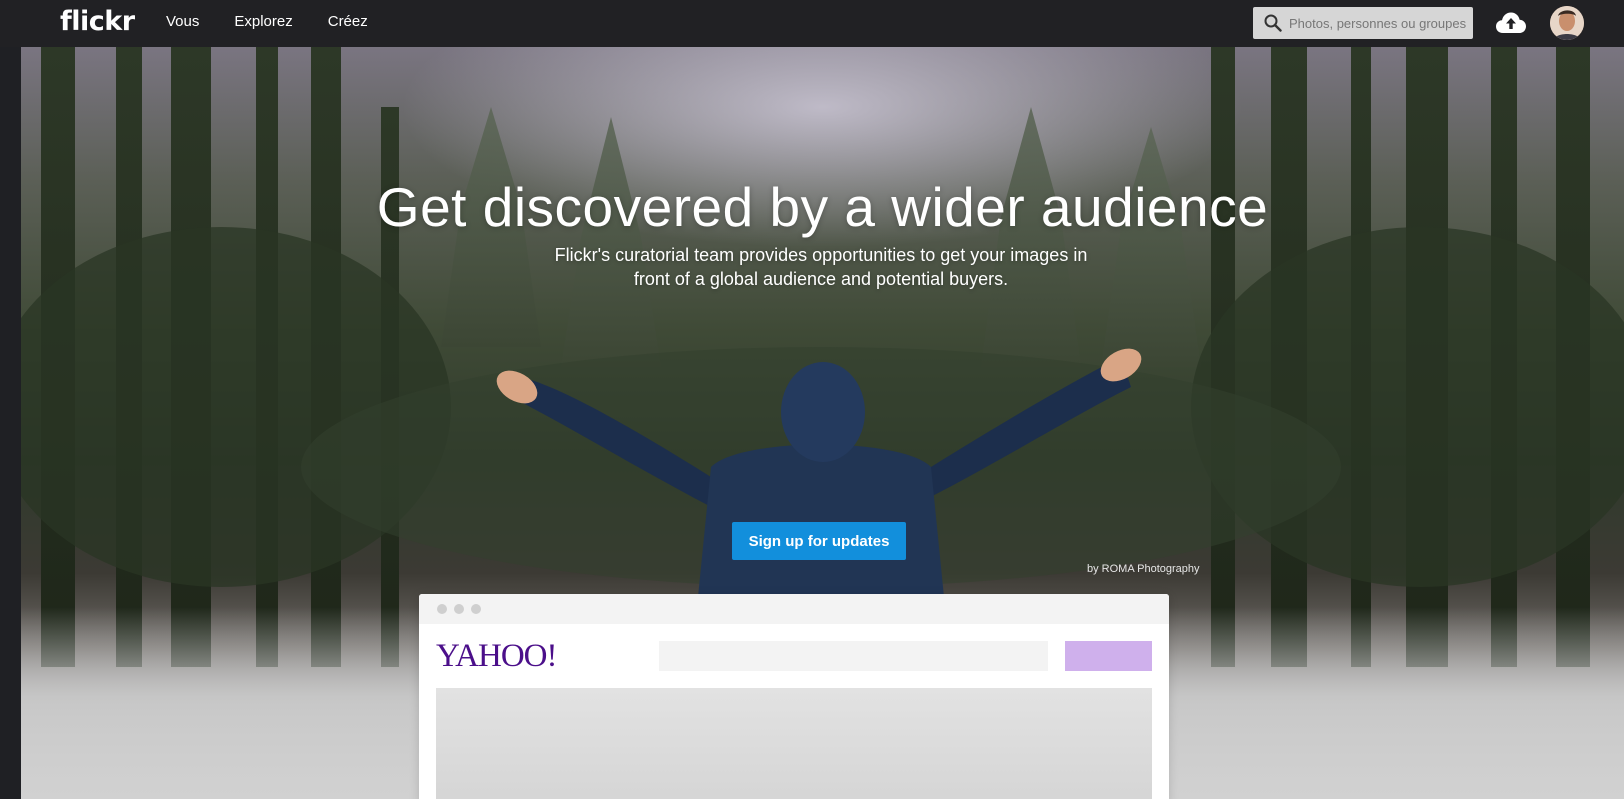 The image size is (1624, 799). I want to click on hero-headline: Get discovered by a wider audience, so click(822, 207).